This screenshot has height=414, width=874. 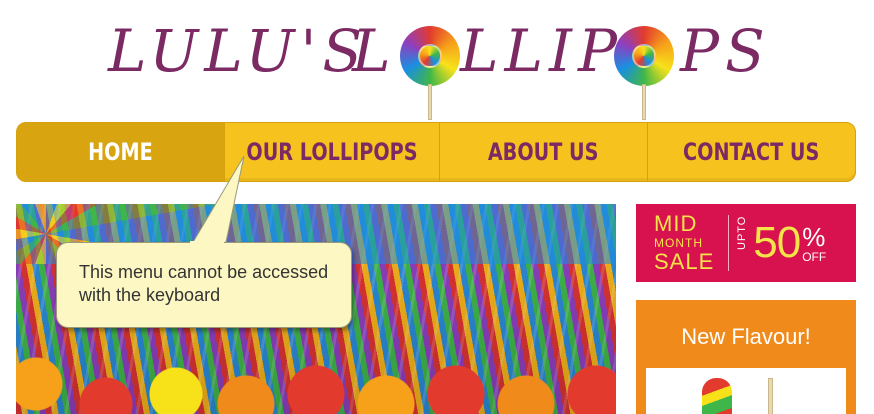 I want to click on sale-title: MID MONTH SALE, so click(x=684, y=243).